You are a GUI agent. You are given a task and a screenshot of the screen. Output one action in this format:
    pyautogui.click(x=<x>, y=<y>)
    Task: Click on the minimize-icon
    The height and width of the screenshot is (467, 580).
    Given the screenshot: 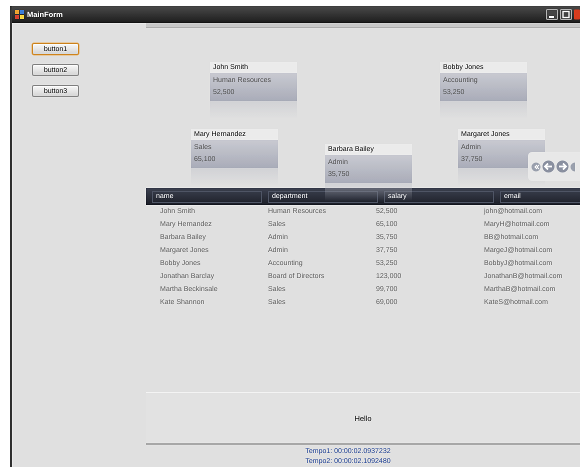 What is the action you would take?
    pyautogui.click(x=552, y=14)
    